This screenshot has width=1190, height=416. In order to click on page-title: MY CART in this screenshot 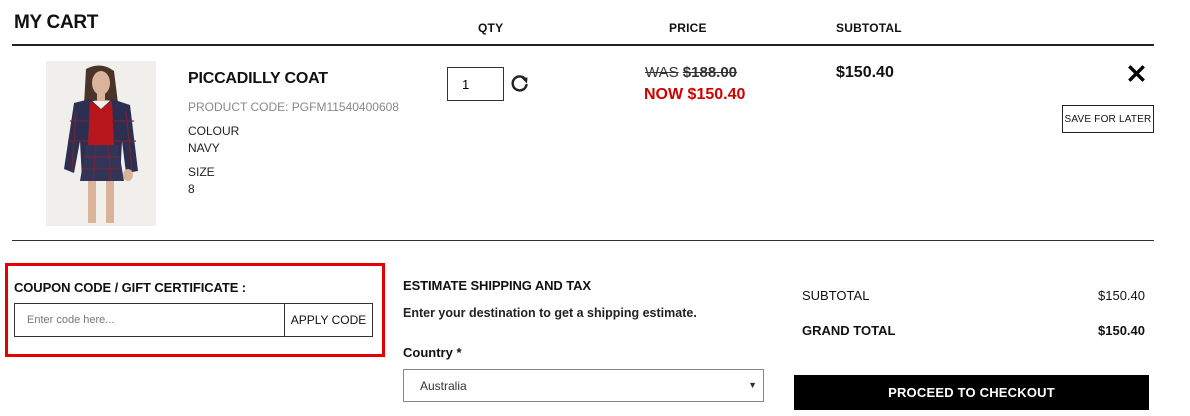, I will do `click(56, 22)`.